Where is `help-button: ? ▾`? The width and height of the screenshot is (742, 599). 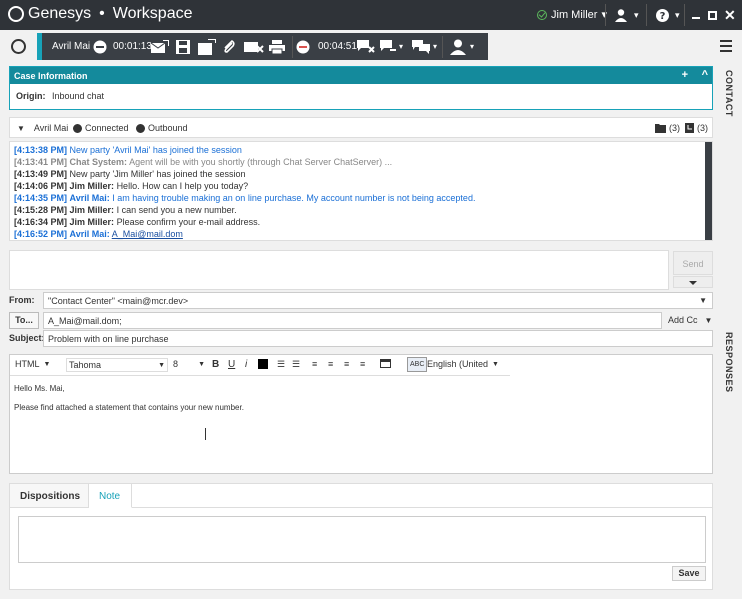
help-button: ? ▾ is located at coordinates (668, 15).